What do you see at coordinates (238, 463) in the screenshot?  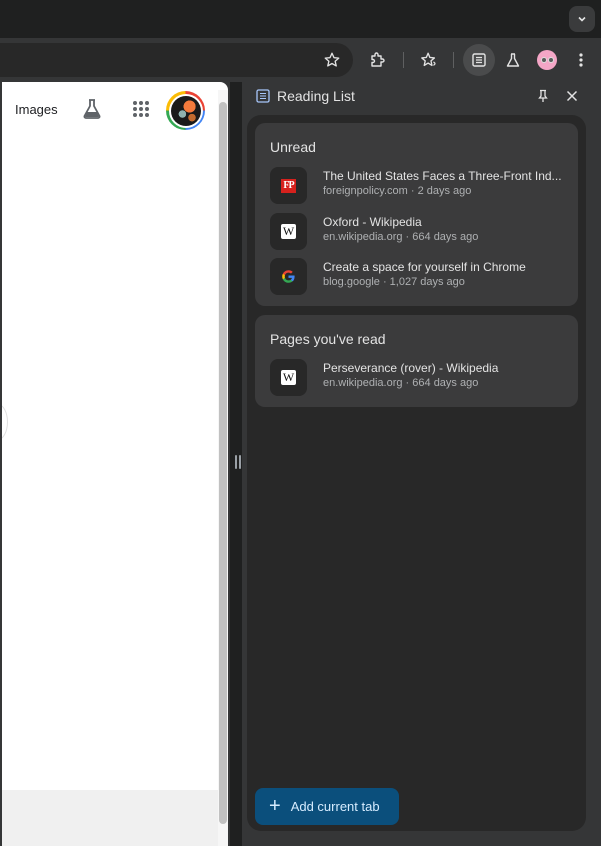 I see `side-panel-resize-handle` at bounding box center [238, 463].